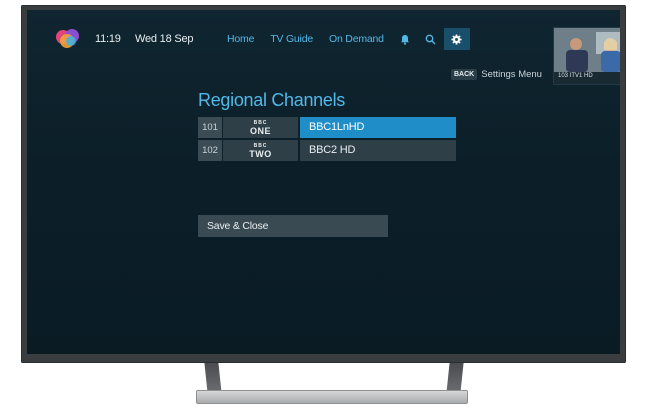 Image resolution: width=648 pixels, height=409 pixels. Describe the element at coordinates (378, 150) in the screenshot. I see `regional-channel-select: BBC2 HD` at that location.